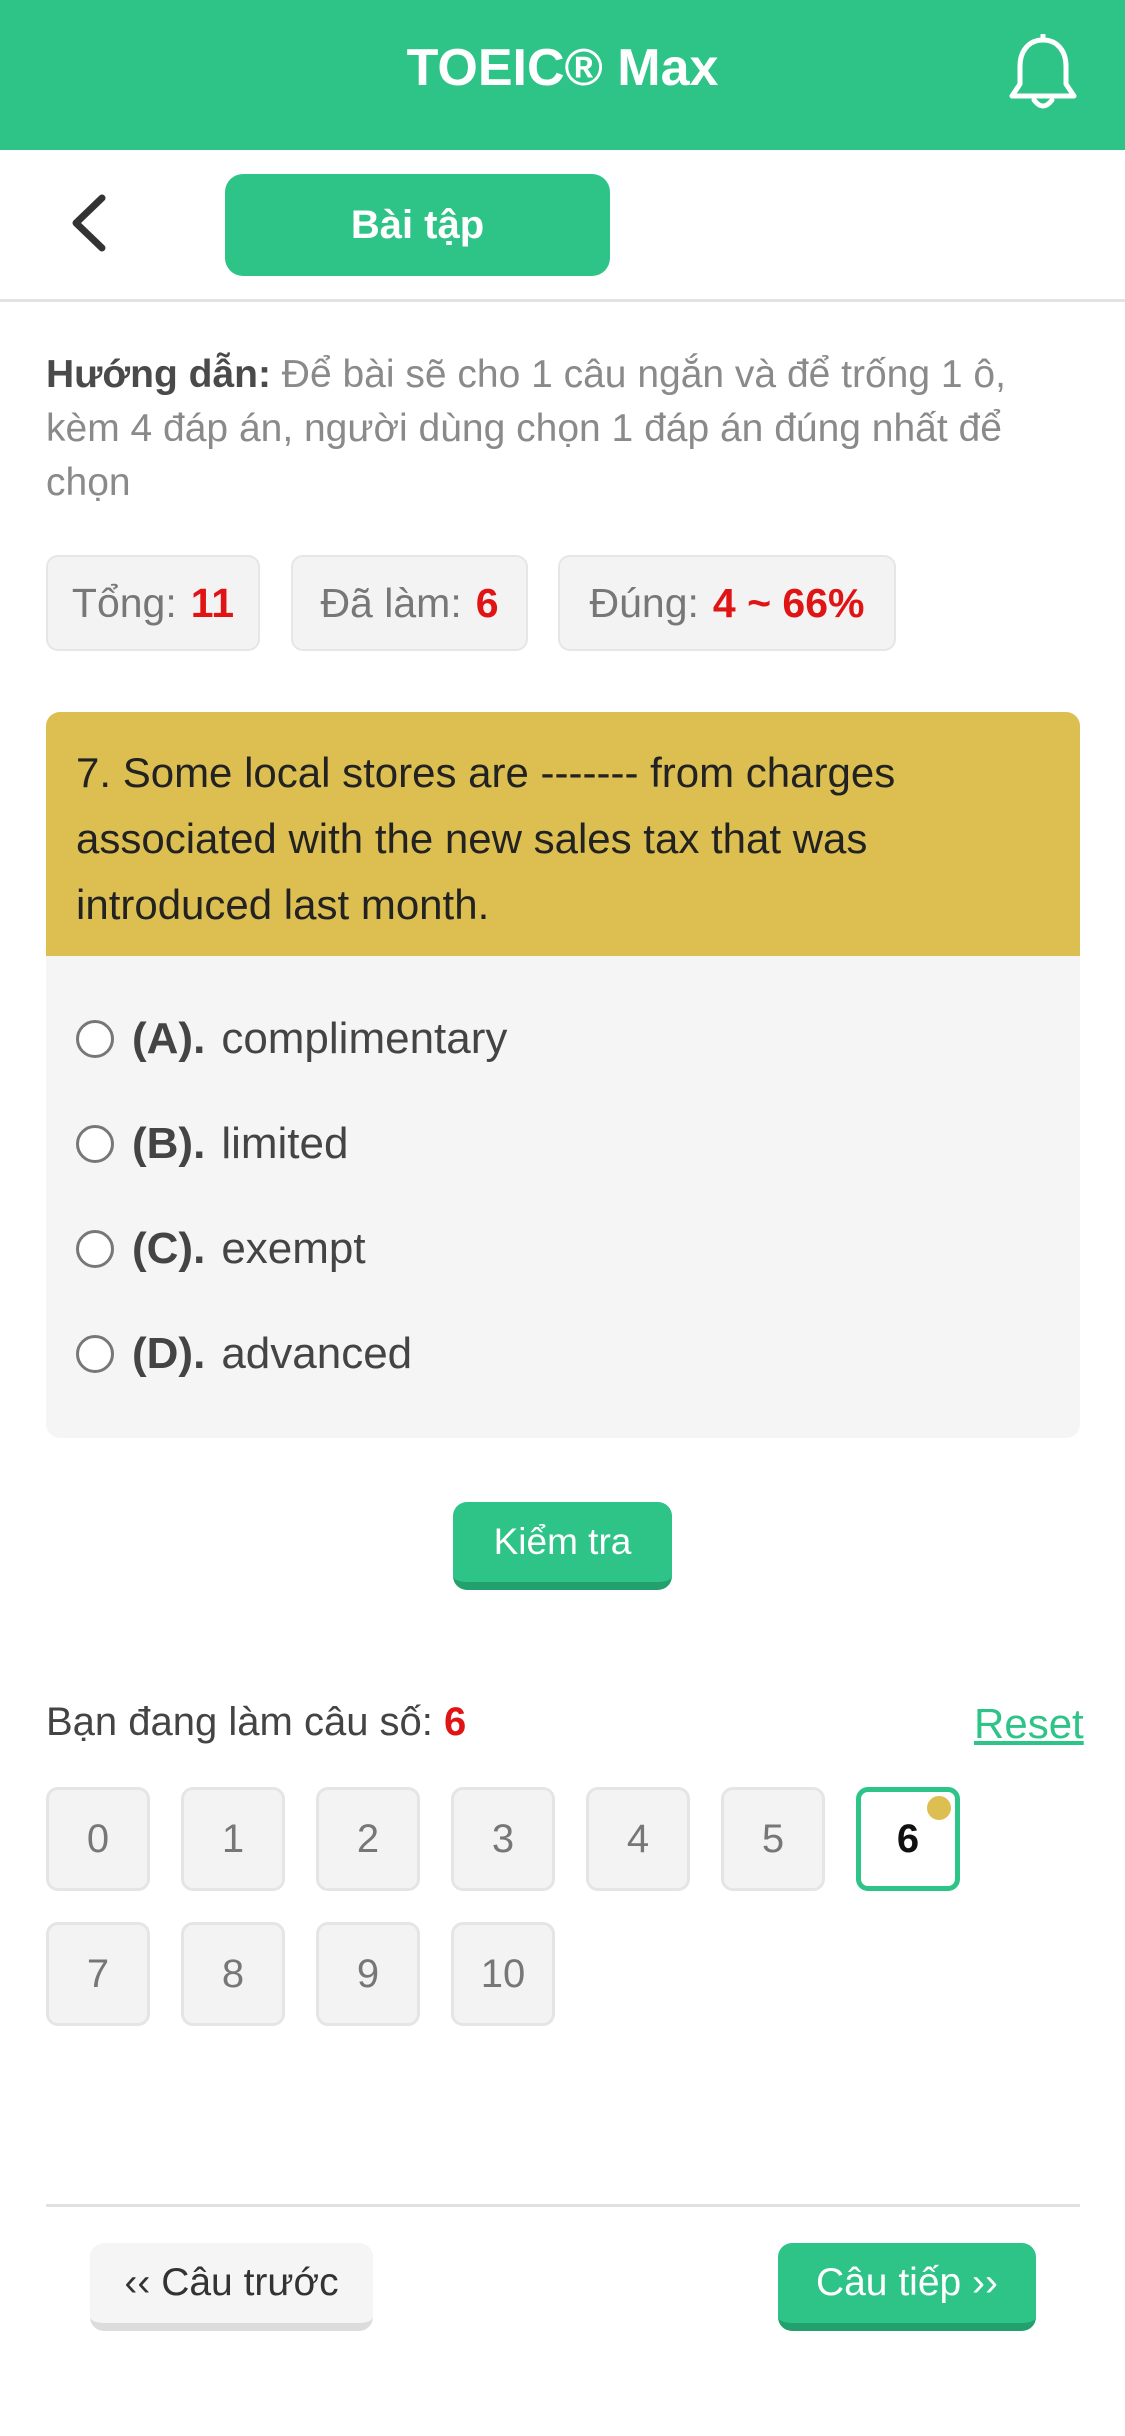 The height and width of the screenshot is (2436, 1125). What do you see at coordinates (93, 223) in the screenshot?
I see `back-arrow-icon` at bounding box center [93, 223].